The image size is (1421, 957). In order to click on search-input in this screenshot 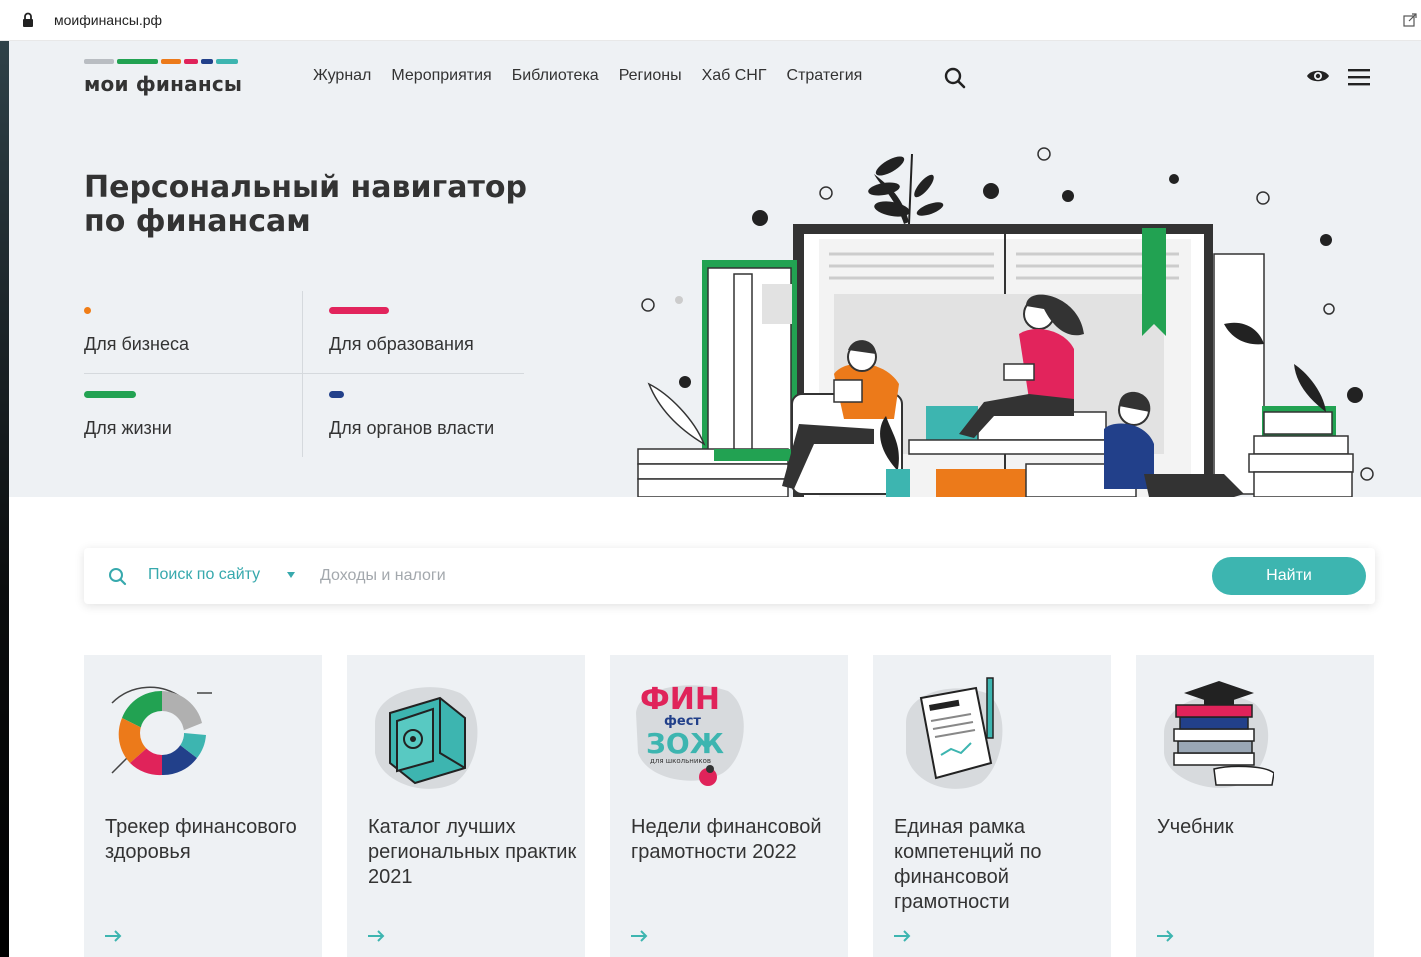, I will do `click(760, 576)`.